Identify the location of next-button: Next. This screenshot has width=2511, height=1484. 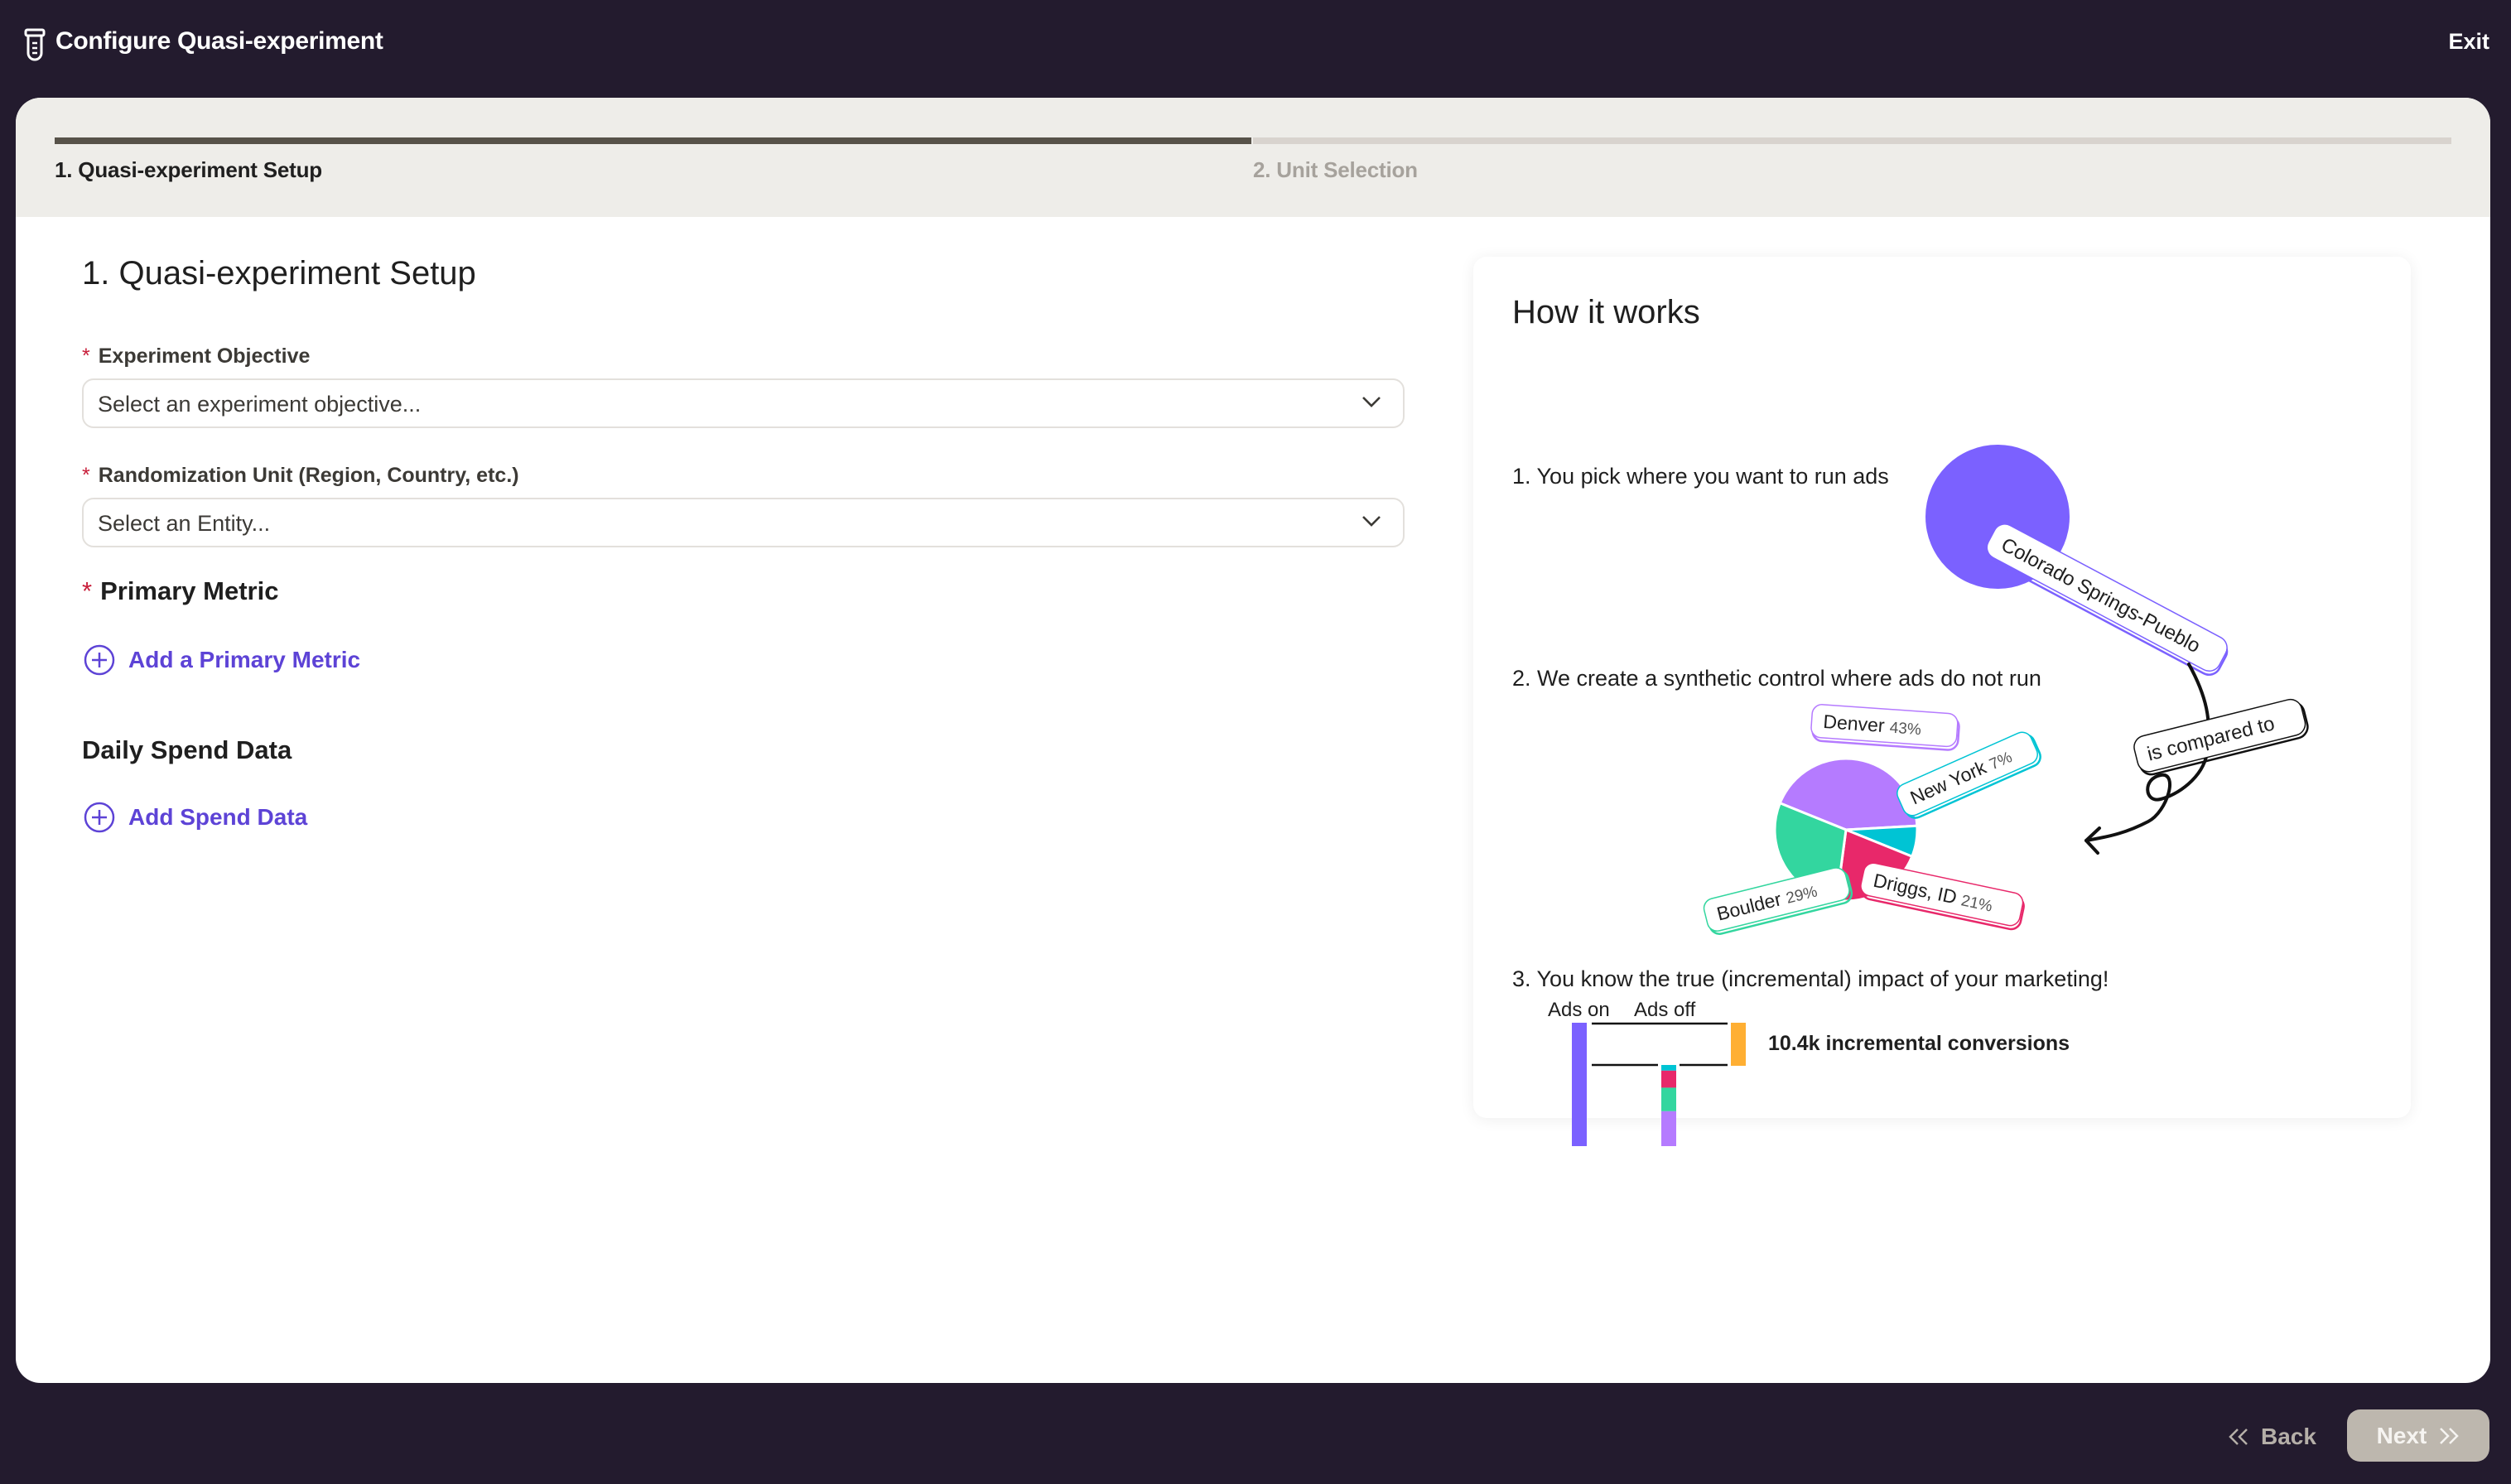
(2418, 1435).